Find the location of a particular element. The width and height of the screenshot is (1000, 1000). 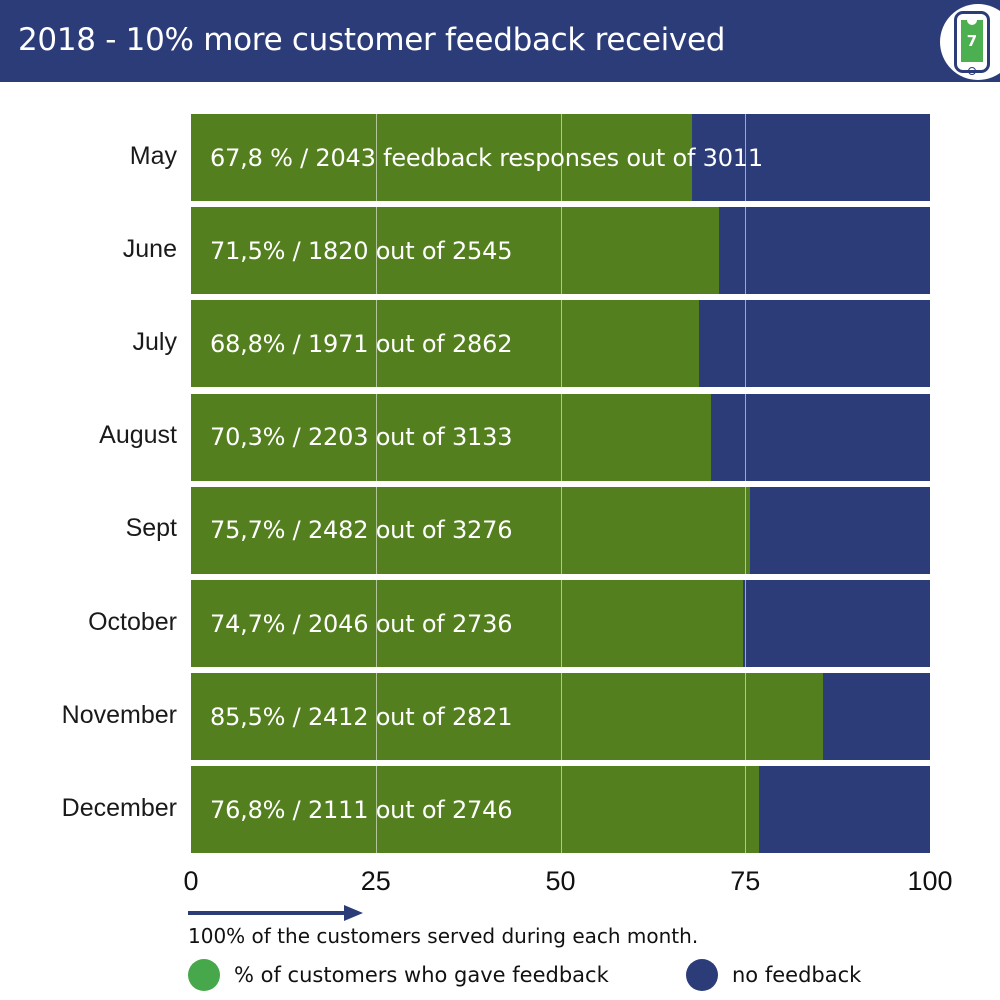

legend-item-no-feedback: no feedback is located at coordinates (773, 975).